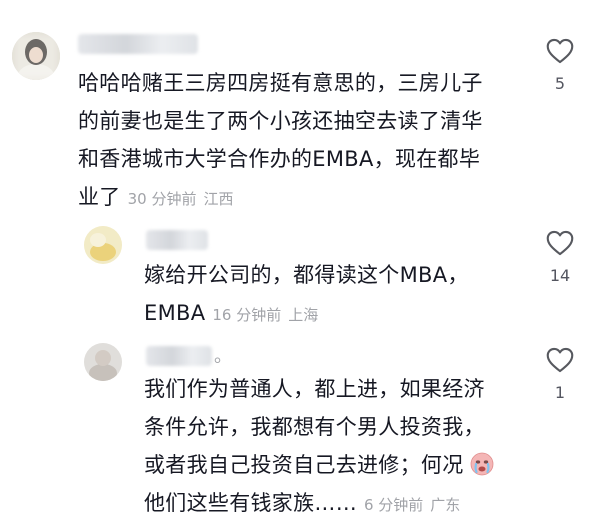 The width and height of the screenshot is (600, 524). Describe the element at coordinates (304, 465) in the screenshot. I see `comment-text-segment: 或者我自己投资自己去进修；何况` at that location.